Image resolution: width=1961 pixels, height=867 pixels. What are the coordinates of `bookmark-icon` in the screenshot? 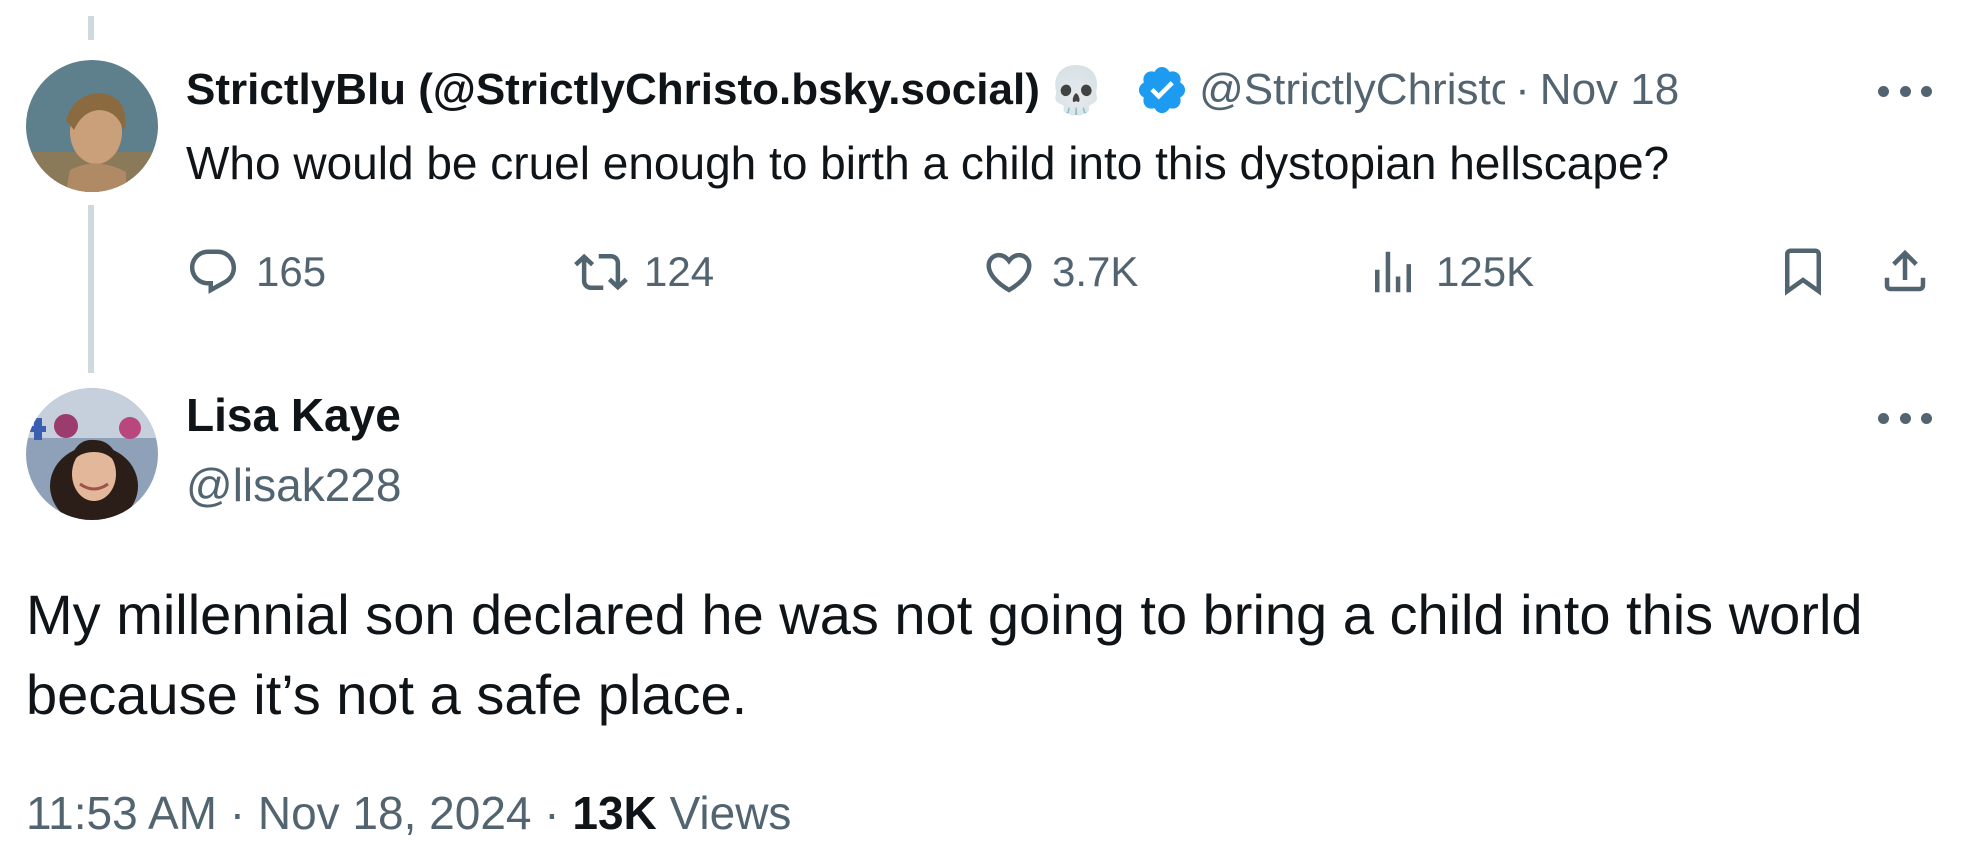 It's located at (1803, 272).